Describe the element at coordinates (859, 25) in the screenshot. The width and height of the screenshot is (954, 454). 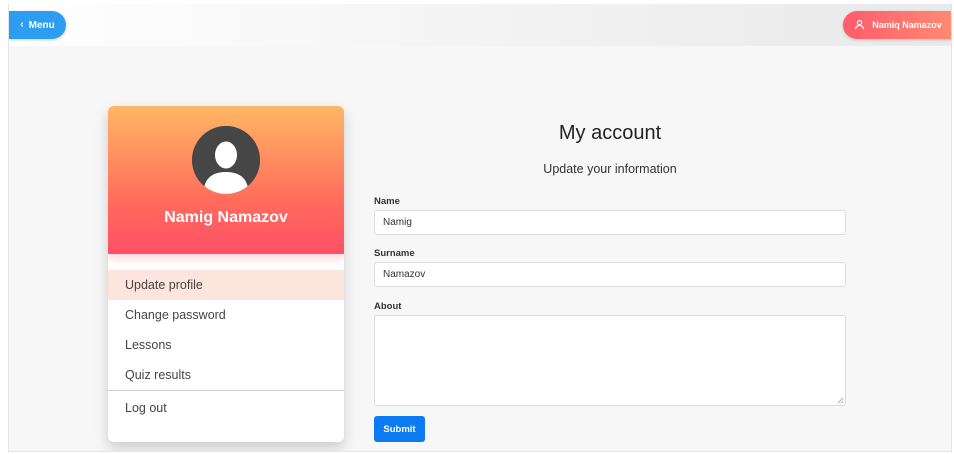
I see `user-icon` at that location.